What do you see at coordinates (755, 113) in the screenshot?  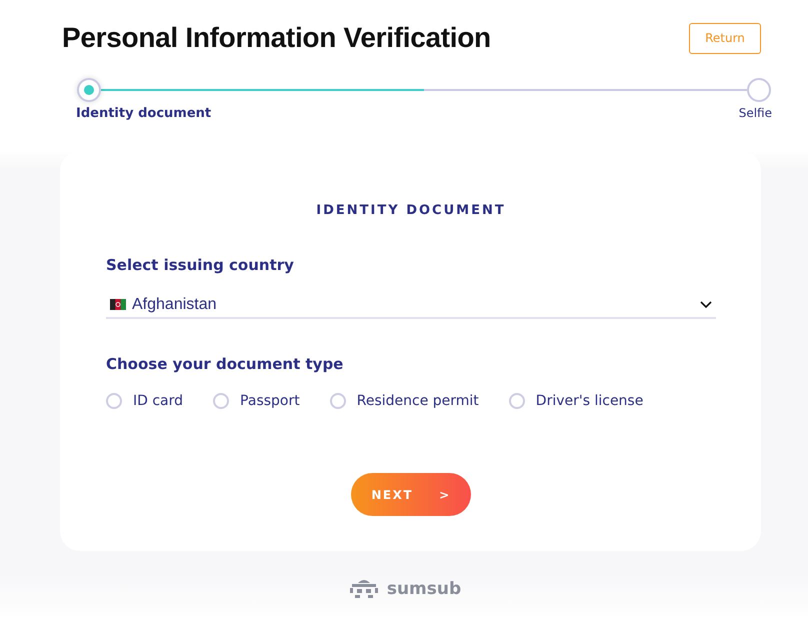 I see `step-label: Selfie` at bounding box center [755, 113].